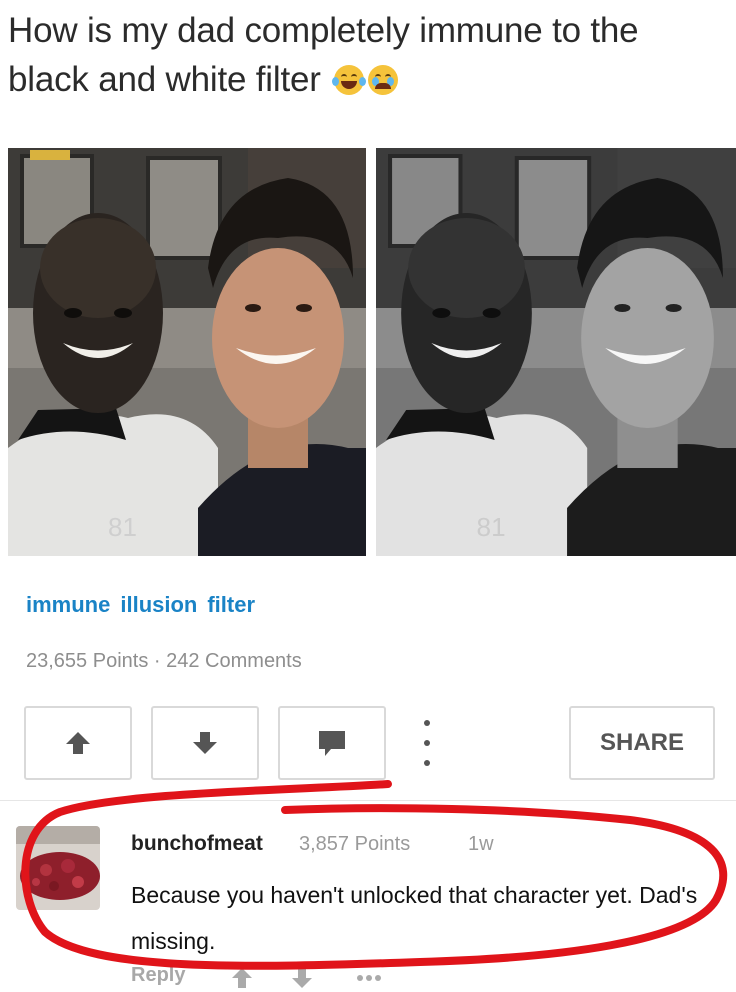 The height and width of the screenshot is (992, 736). What do you see at coordinates (368, 800) in the screenshot?
I see `section-divider` at bounding box center [368, 800].